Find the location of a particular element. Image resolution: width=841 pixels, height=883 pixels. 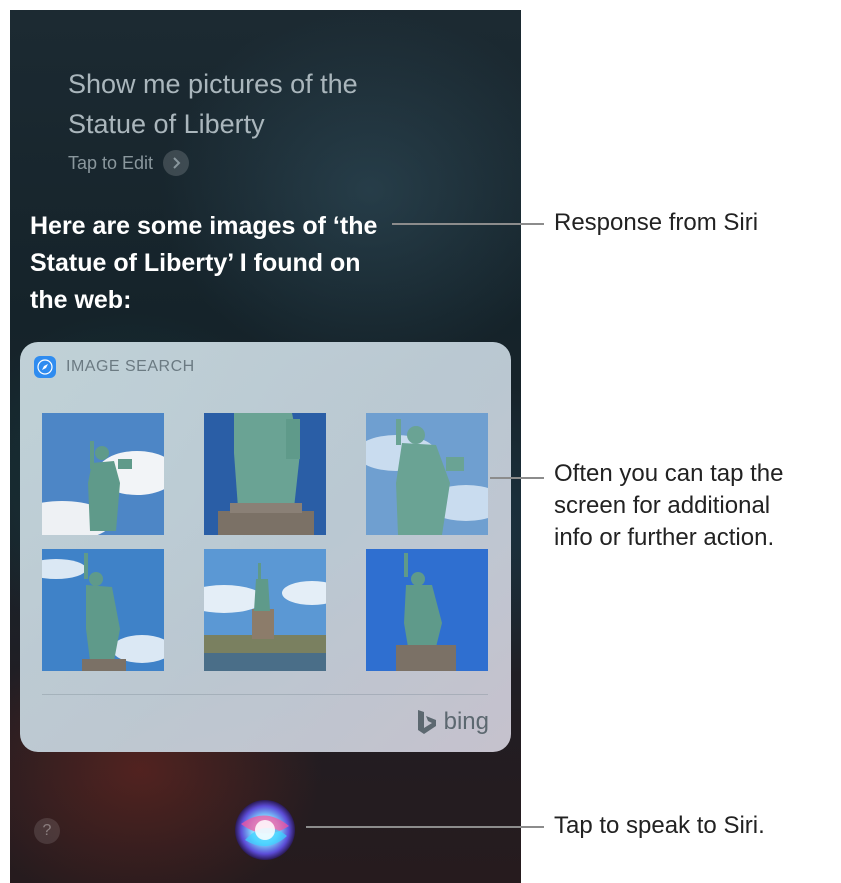

card-divider is located at coordinates (265, 694).